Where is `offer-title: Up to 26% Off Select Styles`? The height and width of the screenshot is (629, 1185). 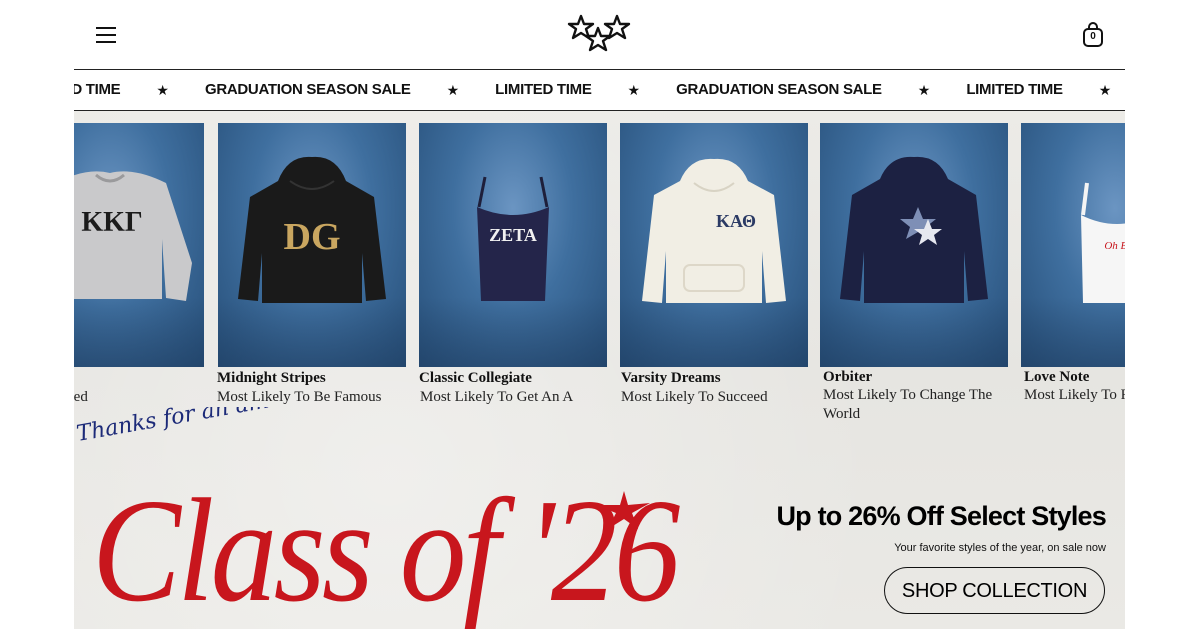 offer-title: Up to 26% Off Select Styles is located at coordinates (941, 516).